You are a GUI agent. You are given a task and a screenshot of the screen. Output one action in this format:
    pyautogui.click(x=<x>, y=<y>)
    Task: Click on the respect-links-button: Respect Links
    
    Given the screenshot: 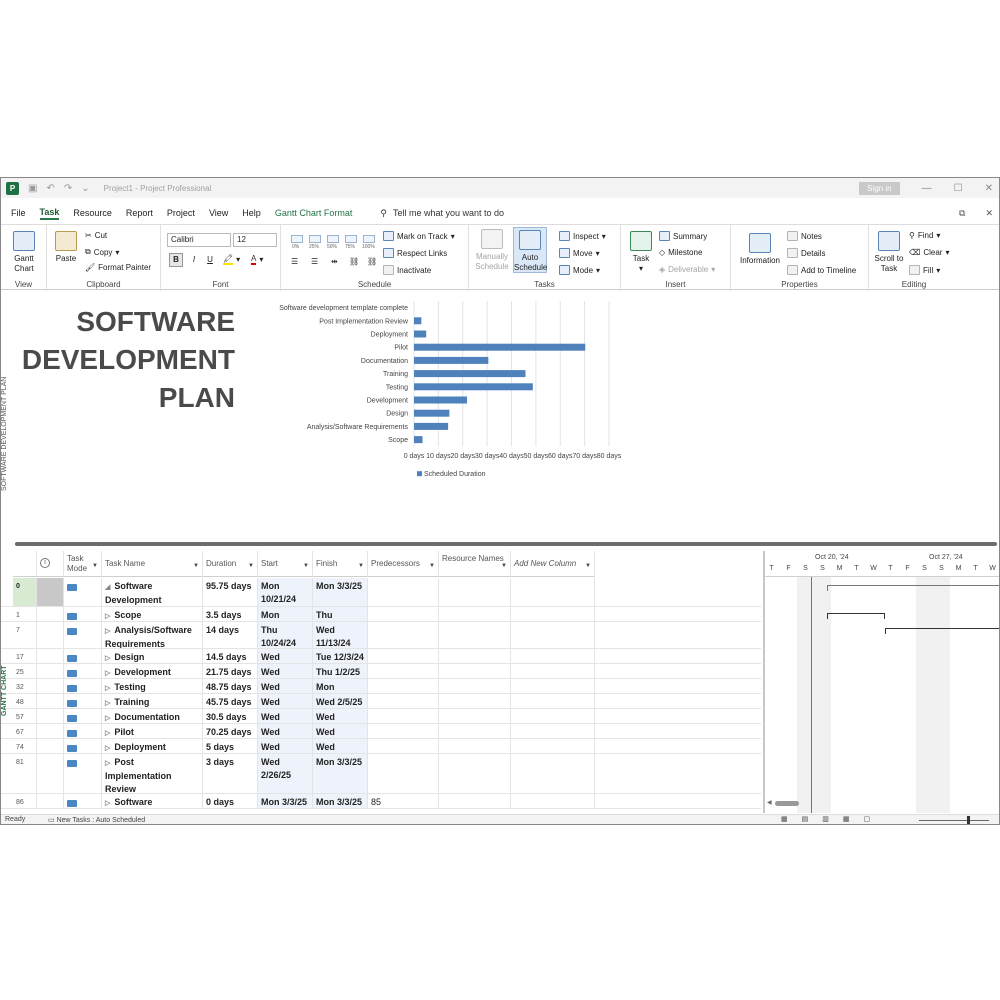 What is the action you would take?
    pyautogui.click(x=415, y=253)
    